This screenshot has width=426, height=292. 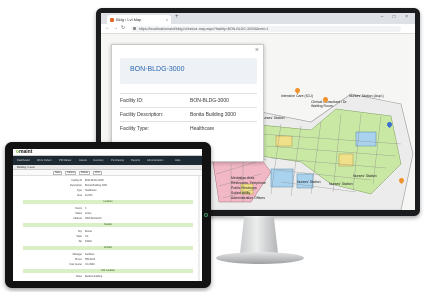 I want to click on map-label: Clinical Consultant / Dr. Waiting Room, so click(x=329, y=104).